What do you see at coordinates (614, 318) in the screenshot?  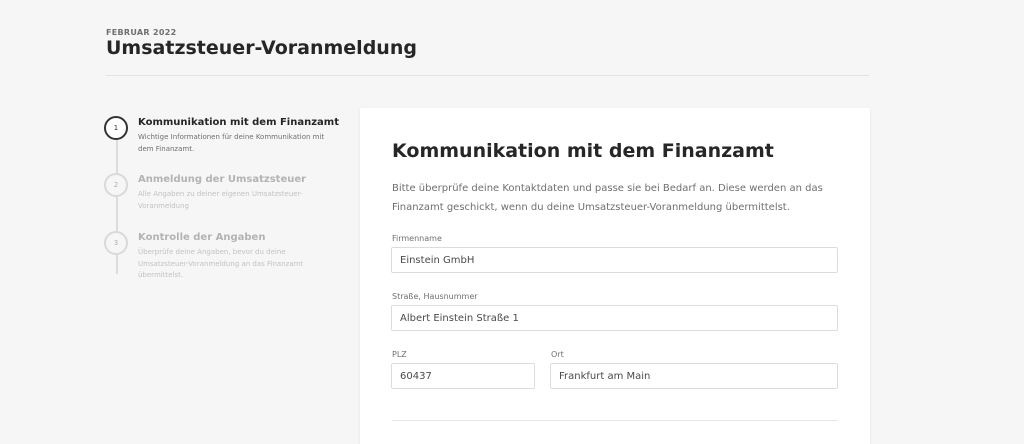 I see `street-input` at bounding box center [614, 318].